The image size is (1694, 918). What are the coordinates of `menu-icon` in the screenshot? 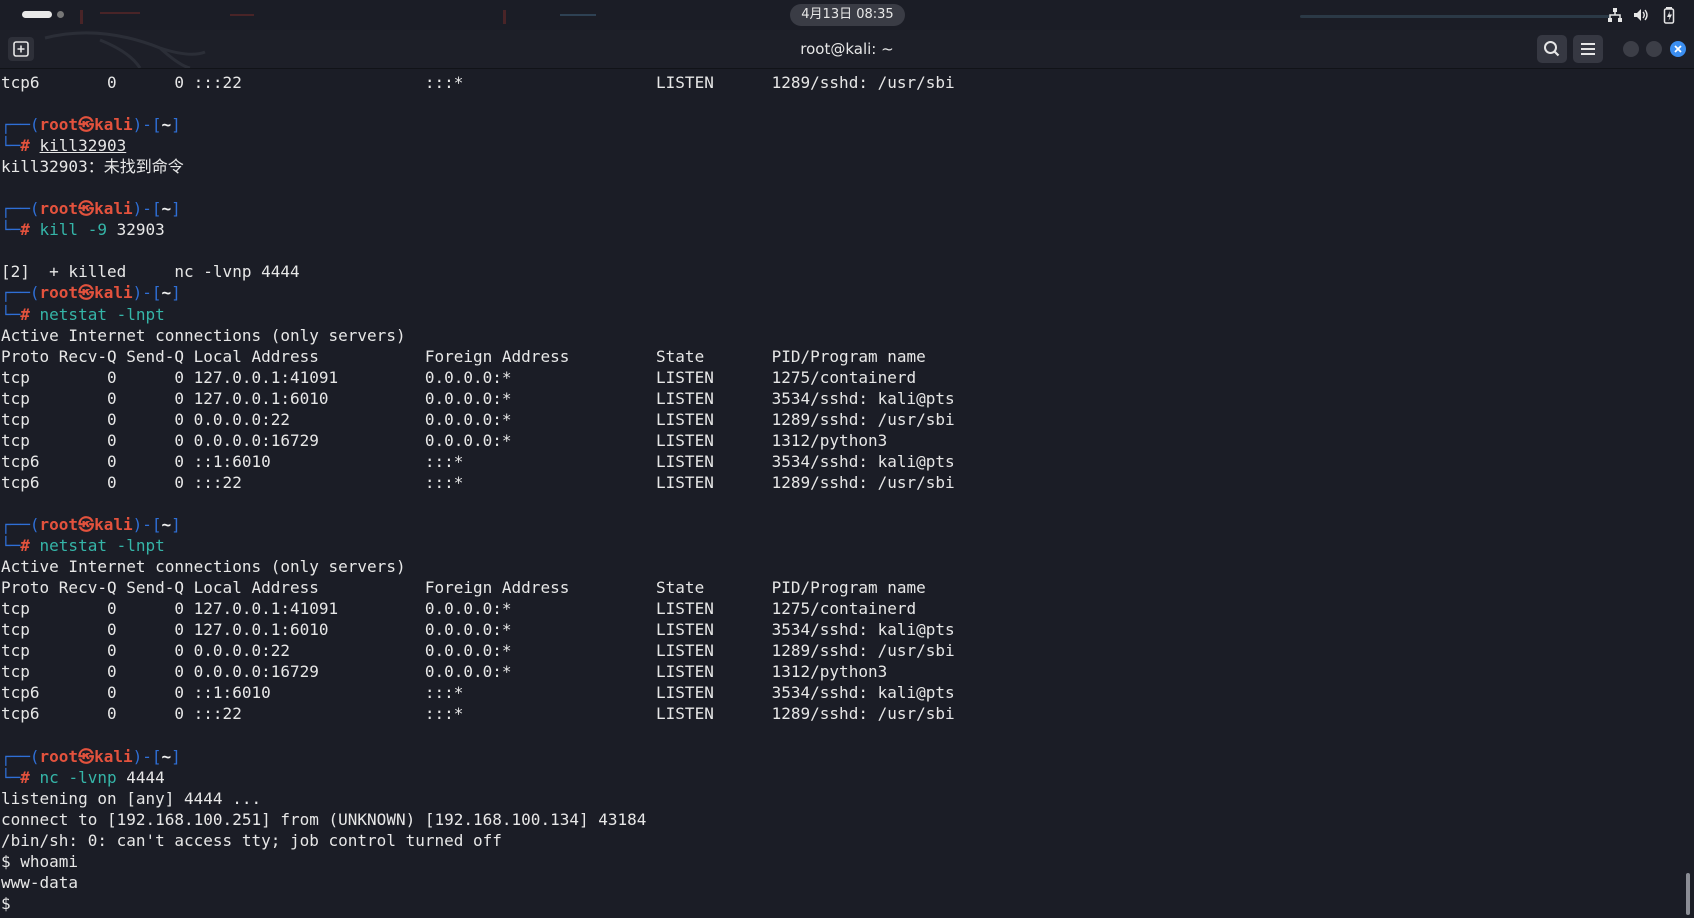 It's located at (1588, 49).